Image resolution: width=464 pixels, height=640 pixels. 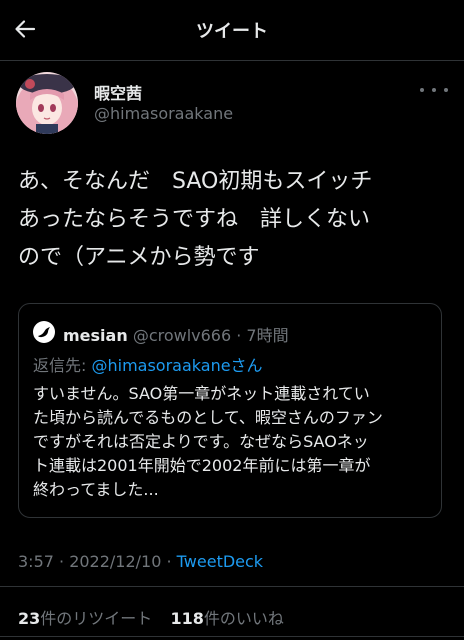 I want to click on likes-label: 件のいいね, so click(x=243, y=618).